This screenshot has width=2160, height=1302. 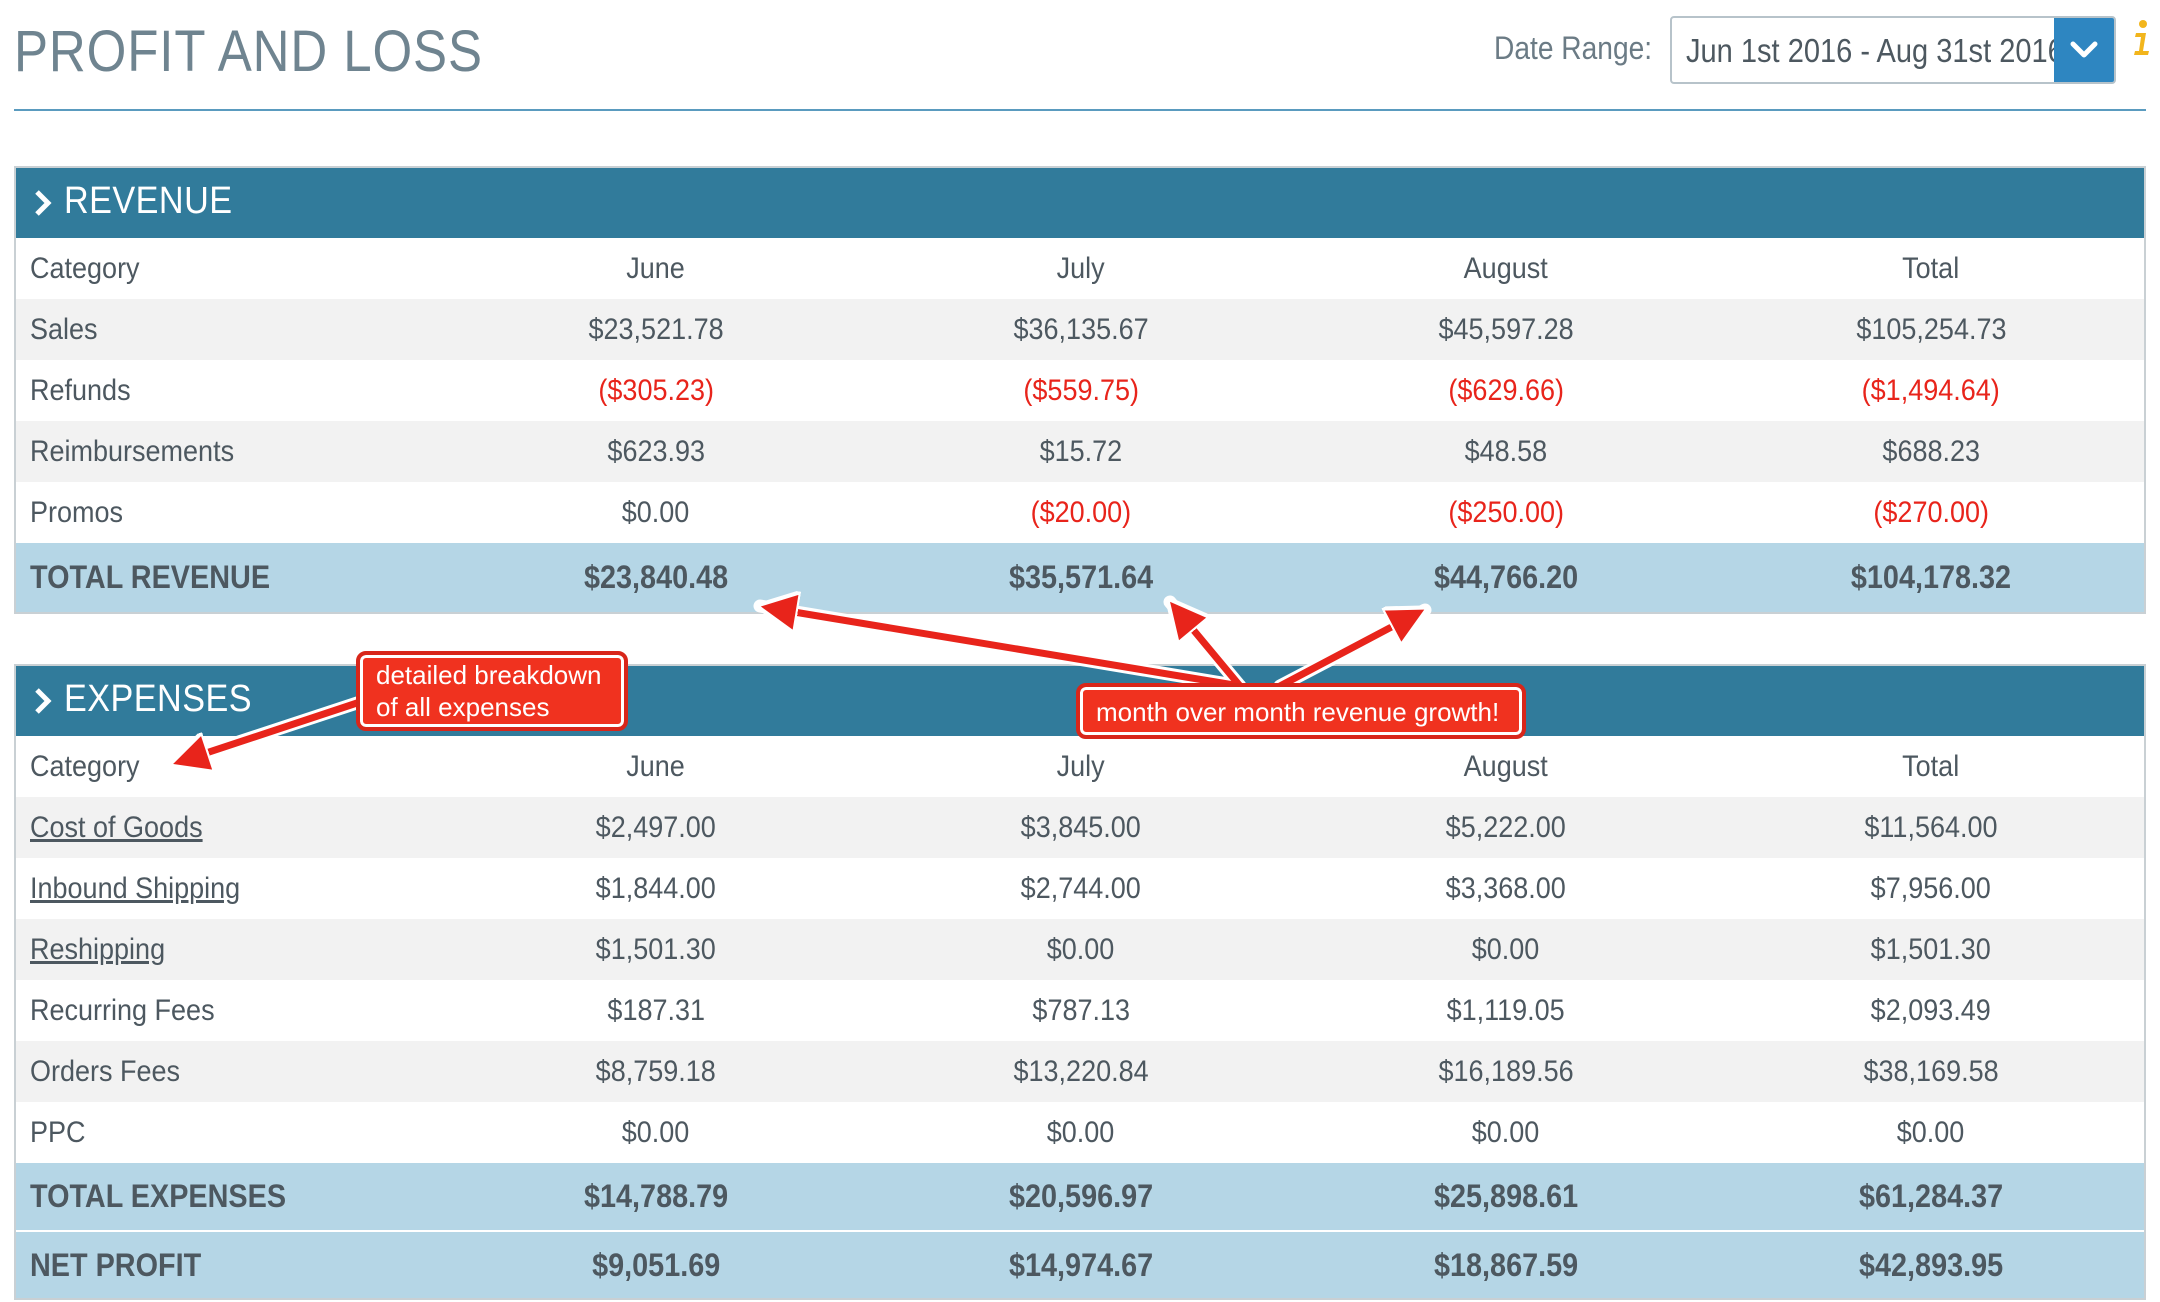 What do you see at coordinates (1080, 110) in the screenshot?
I see `header-divider` at bounding box center [1080, 110].